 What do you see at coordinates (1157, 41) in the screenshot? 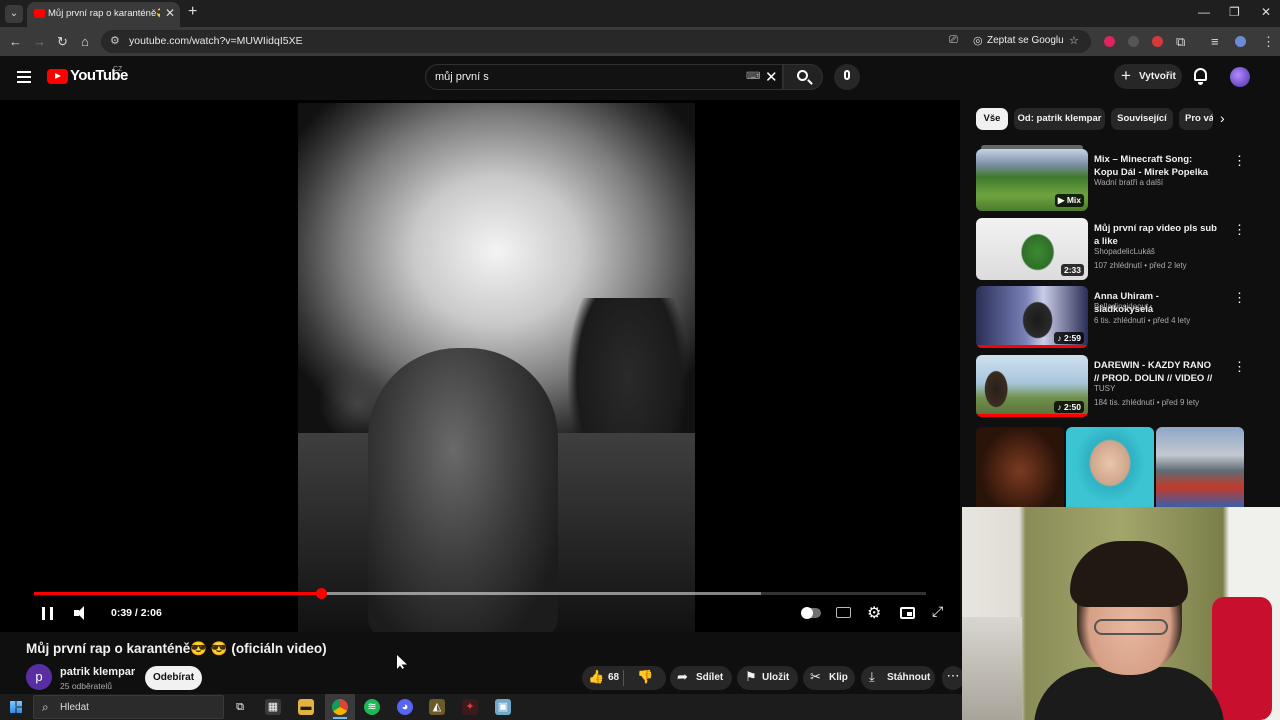
I see `extension-record-icon` at bounding box center [1157, 41].